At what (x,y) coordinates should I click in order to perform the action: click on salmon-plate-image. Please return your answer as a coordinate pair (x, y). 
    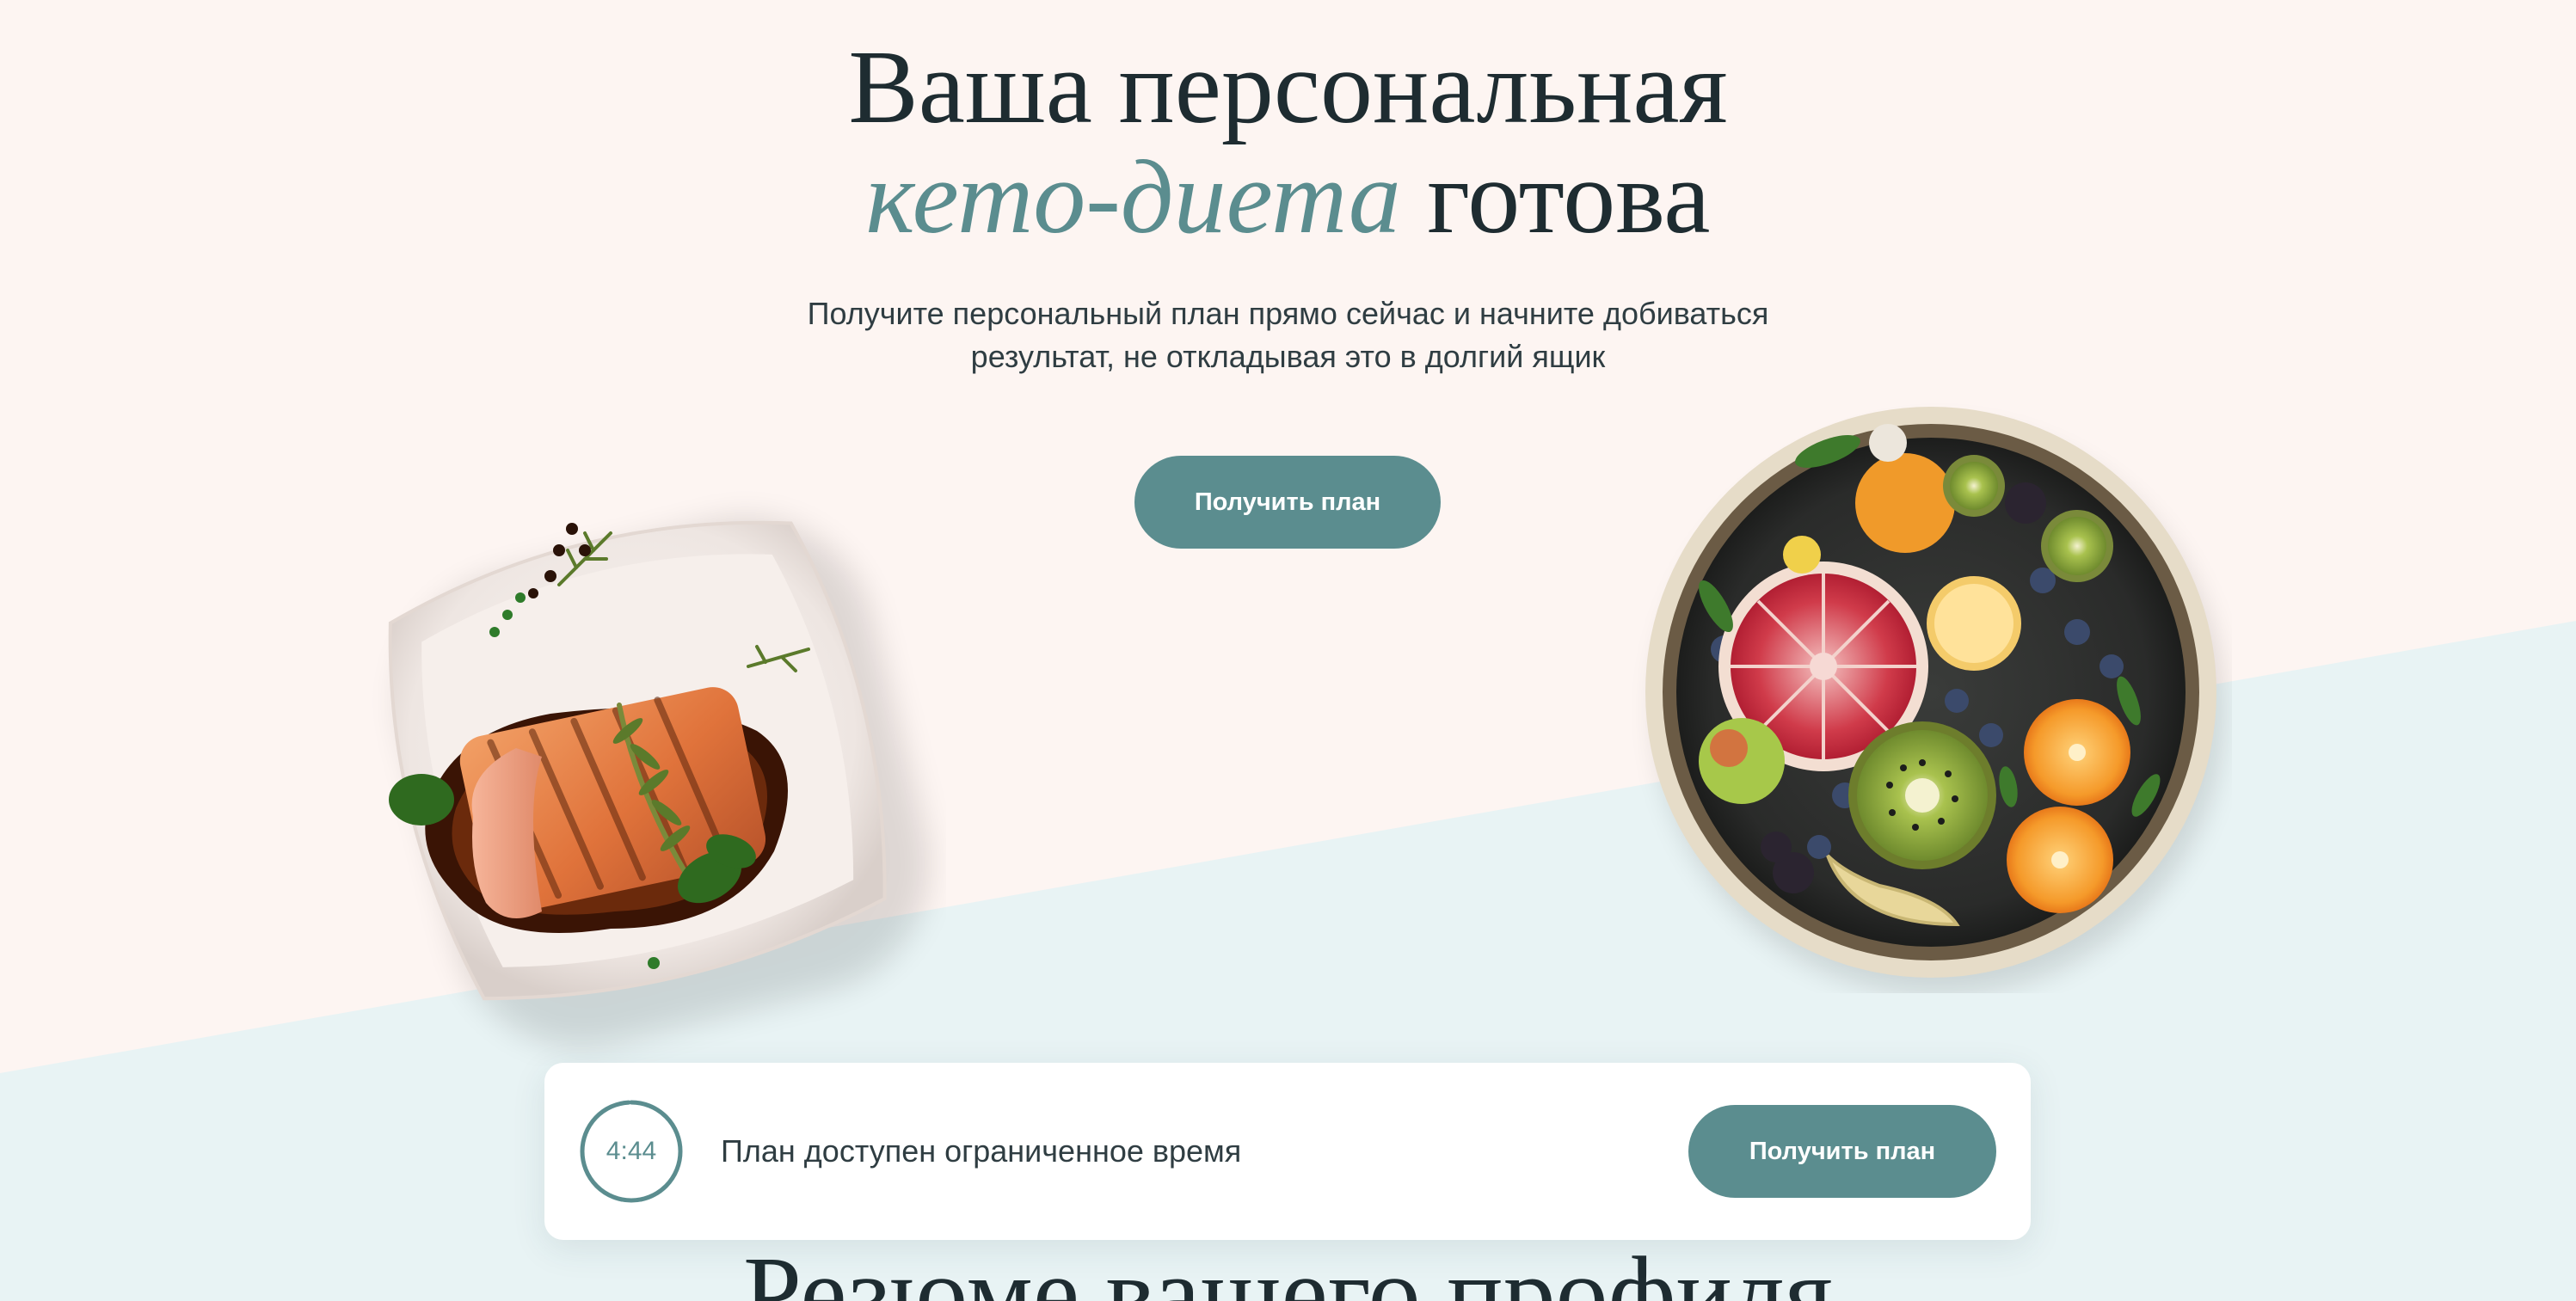
    Looking at the image, I should click on (658, 783).